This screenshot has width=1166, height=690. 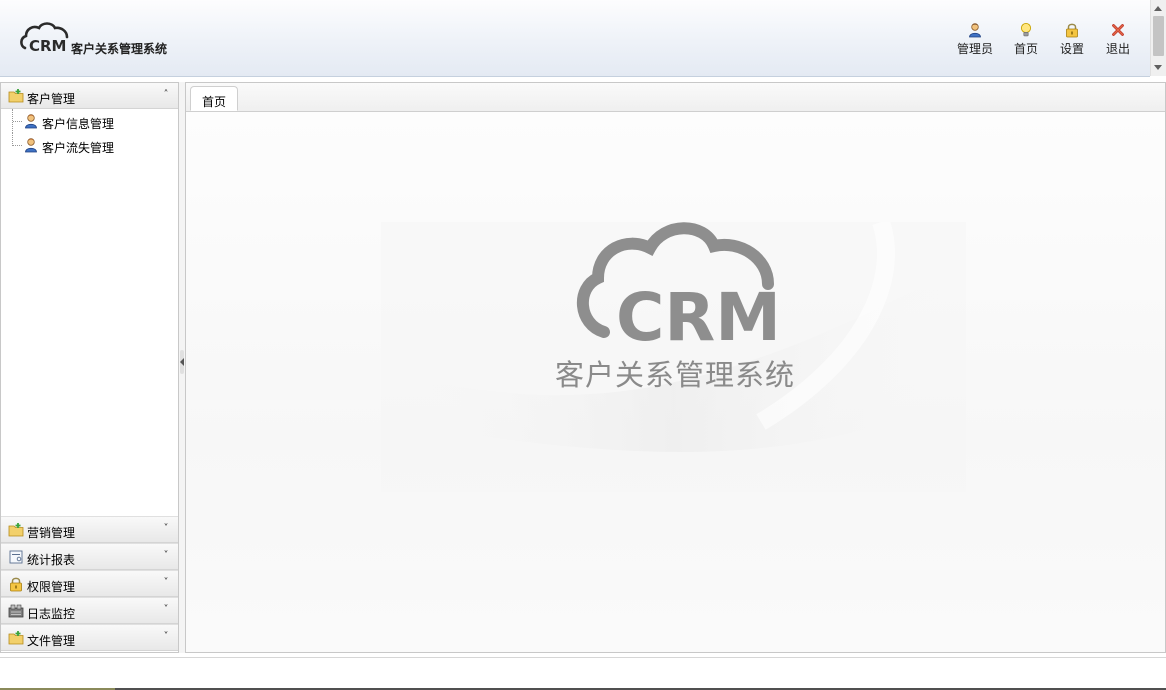 I want to click on logout-button: 退出, so click(x=1118, y=39).